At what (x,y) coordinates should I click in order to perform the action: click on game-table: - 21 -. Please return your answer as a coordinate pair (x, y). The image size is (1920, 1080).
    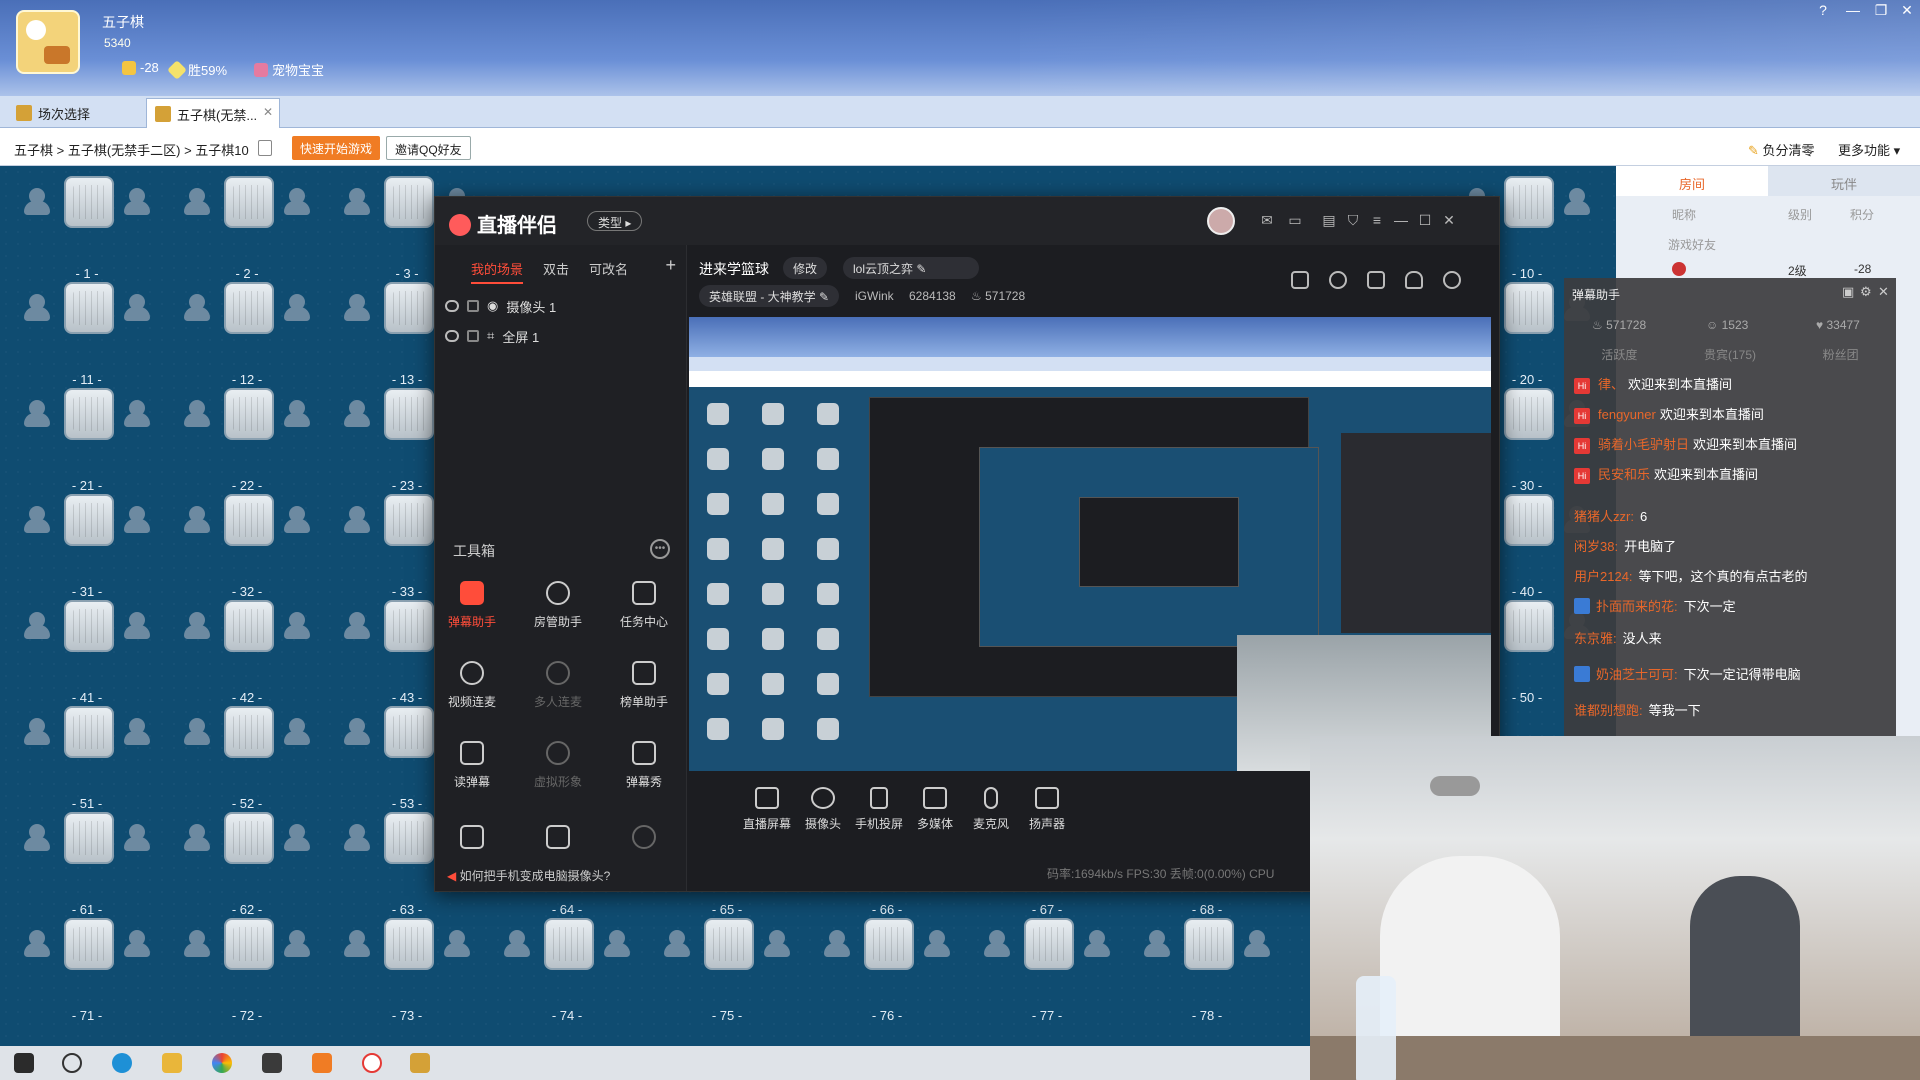
    Looking at the image, I should click on (87, 440).